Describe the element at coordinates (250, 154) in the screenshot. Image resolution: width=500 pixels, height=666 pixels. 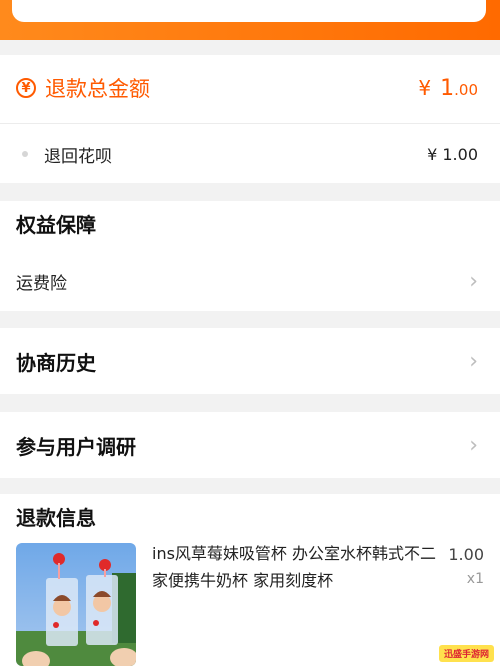
I see `refund-method-row: 退回花呗 ¥ 1.00` at that location.